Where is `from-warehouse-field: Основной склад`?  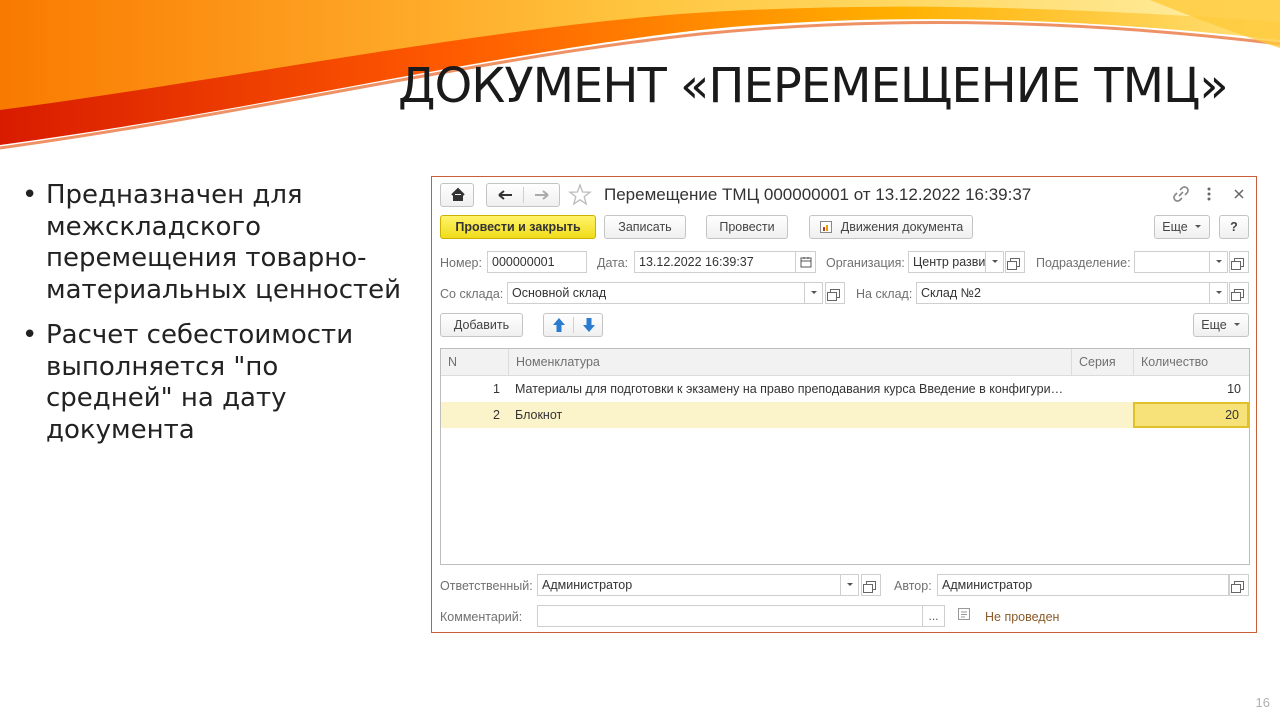 from-warehouse-field: Основной склад is located at coordinates (656, 293).